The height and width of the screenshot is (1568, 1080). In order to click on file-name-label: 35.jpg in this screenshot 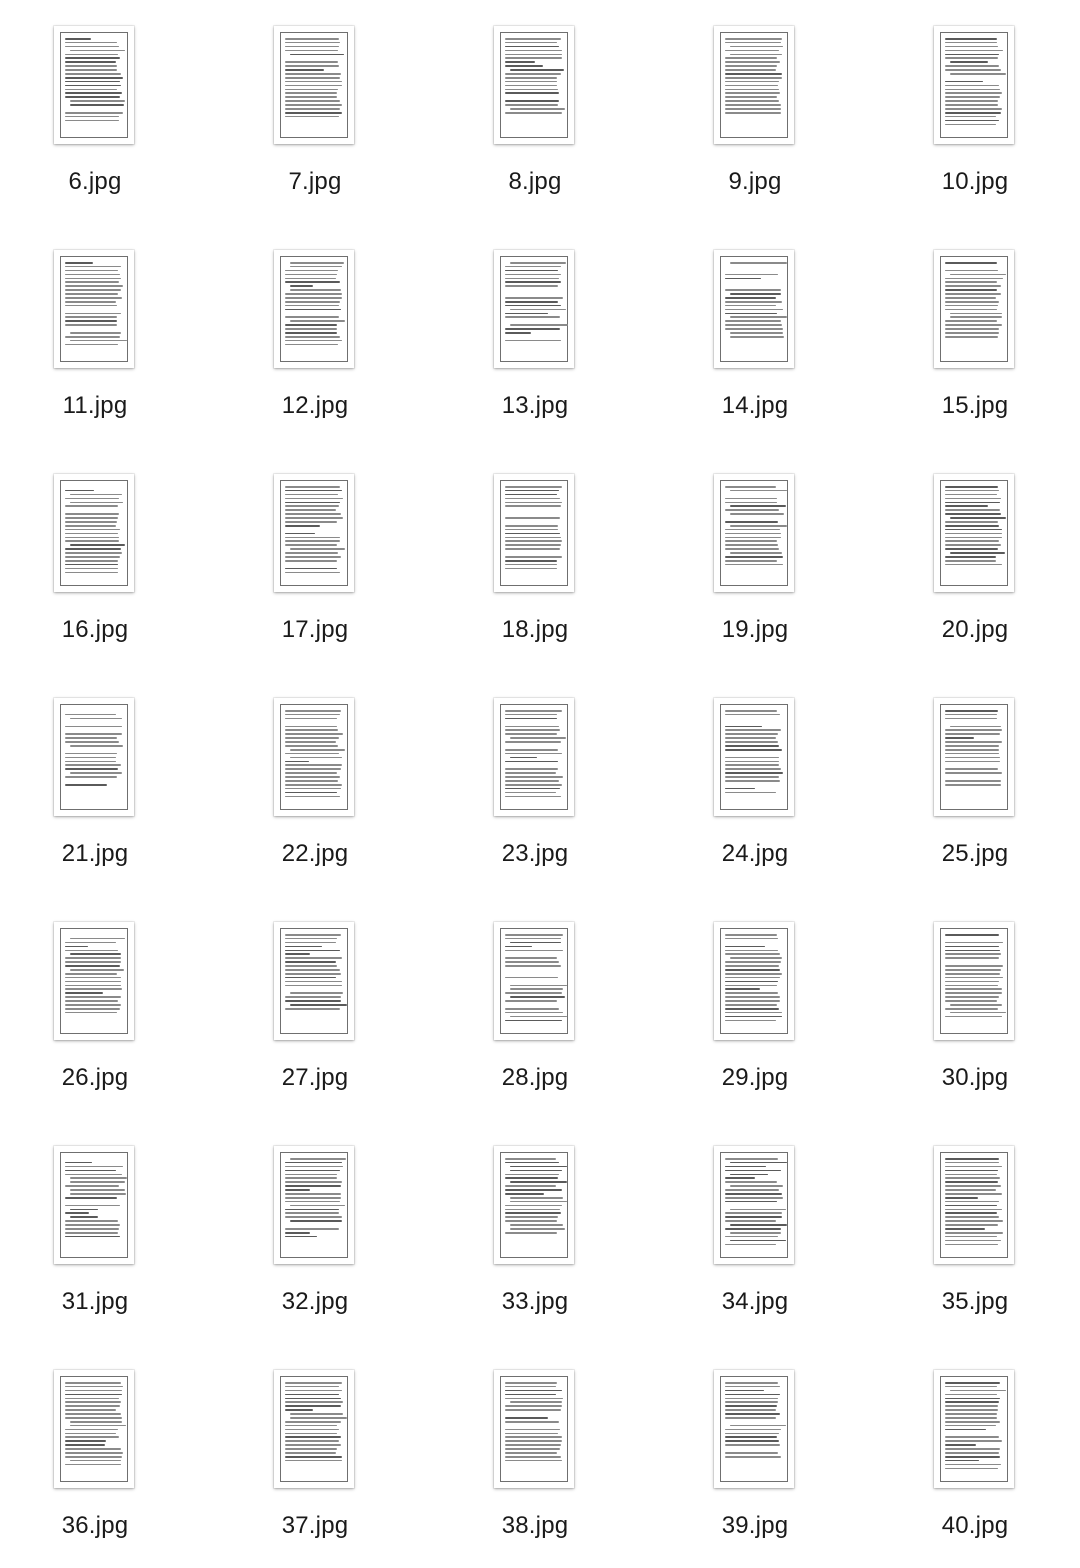, I will do `click(975, 1302)`.